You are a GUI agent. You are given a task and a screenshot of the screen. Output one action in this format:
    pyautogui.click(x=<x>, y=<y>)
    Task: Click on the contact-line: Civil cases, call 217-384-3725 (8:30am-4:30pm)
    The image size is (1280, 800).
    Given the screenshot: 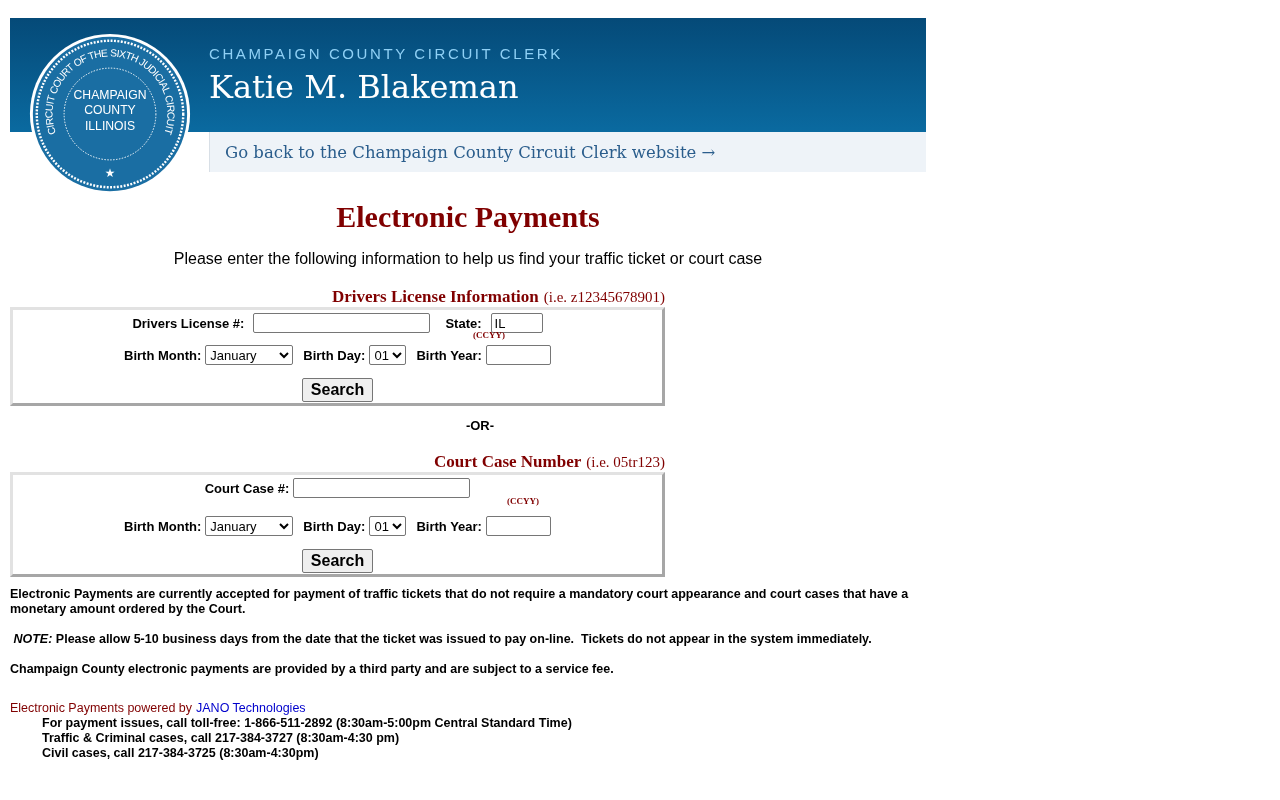 What is the action you would take?
    pyautogui.click(x=180, y=753)
    